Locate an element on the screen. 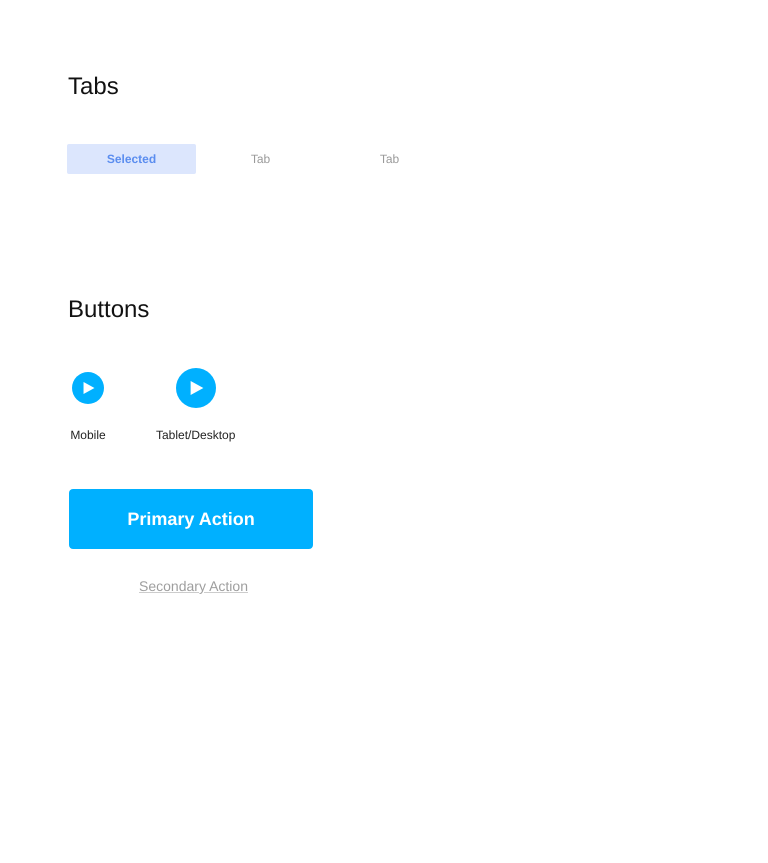 The image size is (768, 863). section-heading: Buttons is located at coordinates (109, 310).